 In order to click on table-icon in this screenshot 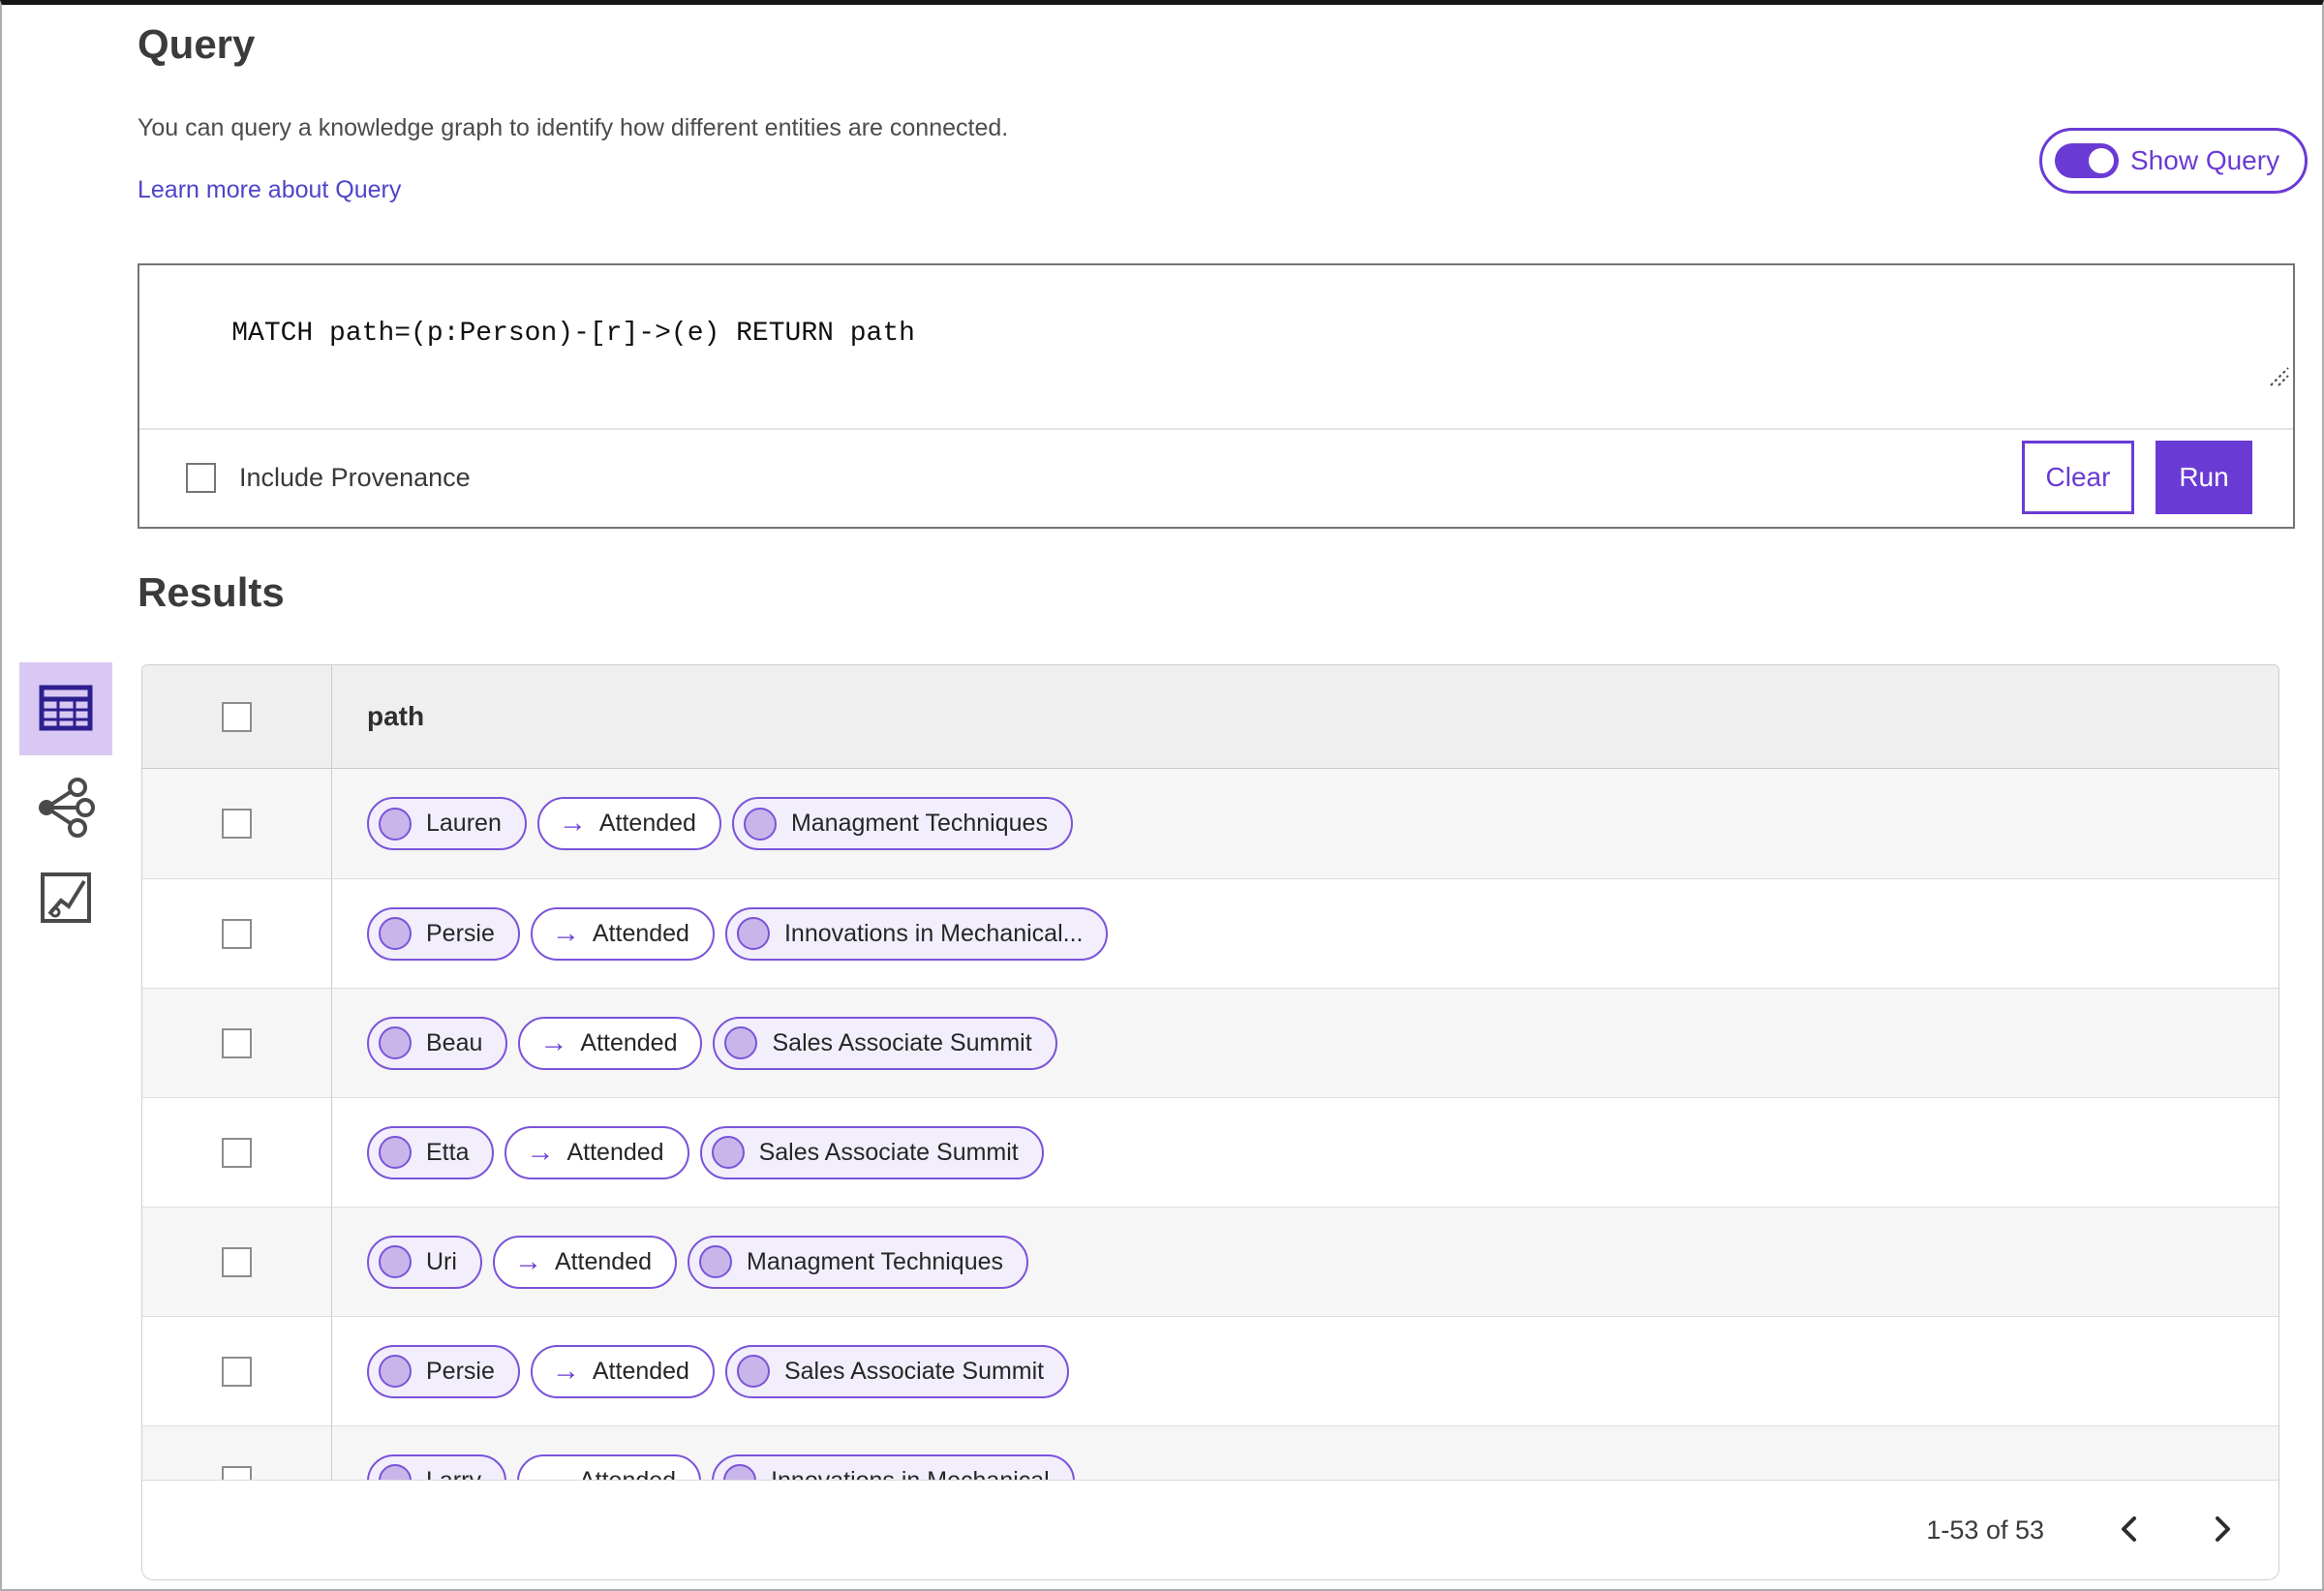, I will do `click(66, 709)`.